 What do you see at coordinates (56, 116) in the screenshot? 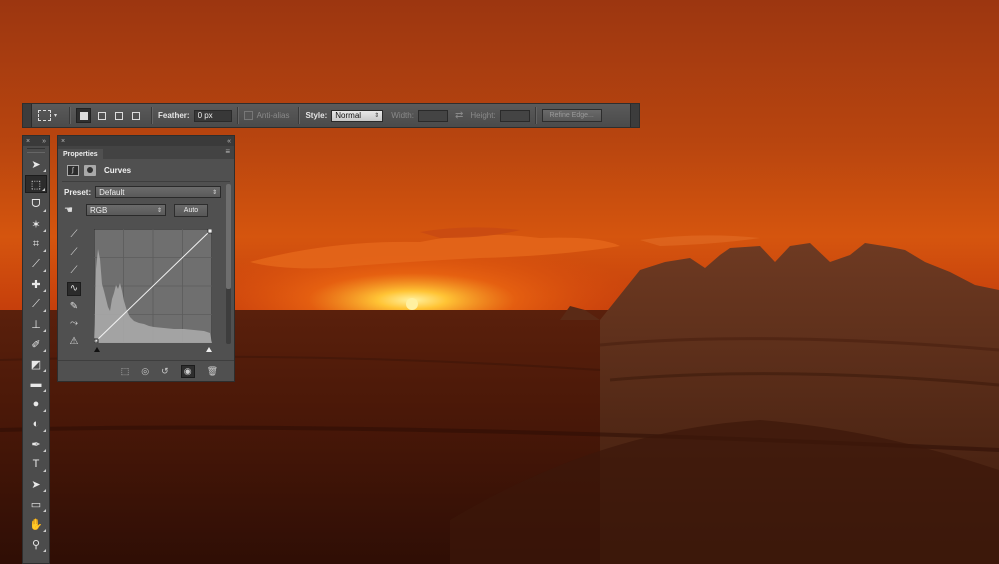
I see `chevron-down-icon: ▾` at bounding box center [56, 116].